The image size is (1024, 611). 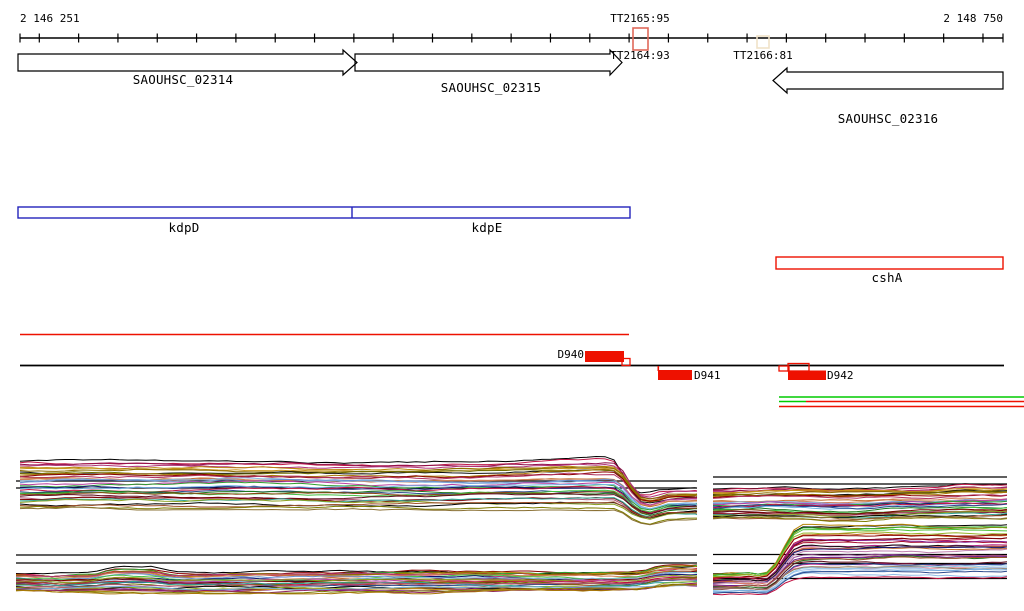 What do you see at coordinates (358, 490) in the screenshot?
I see `profile-band-top-left` at bounding box center [358, 490].